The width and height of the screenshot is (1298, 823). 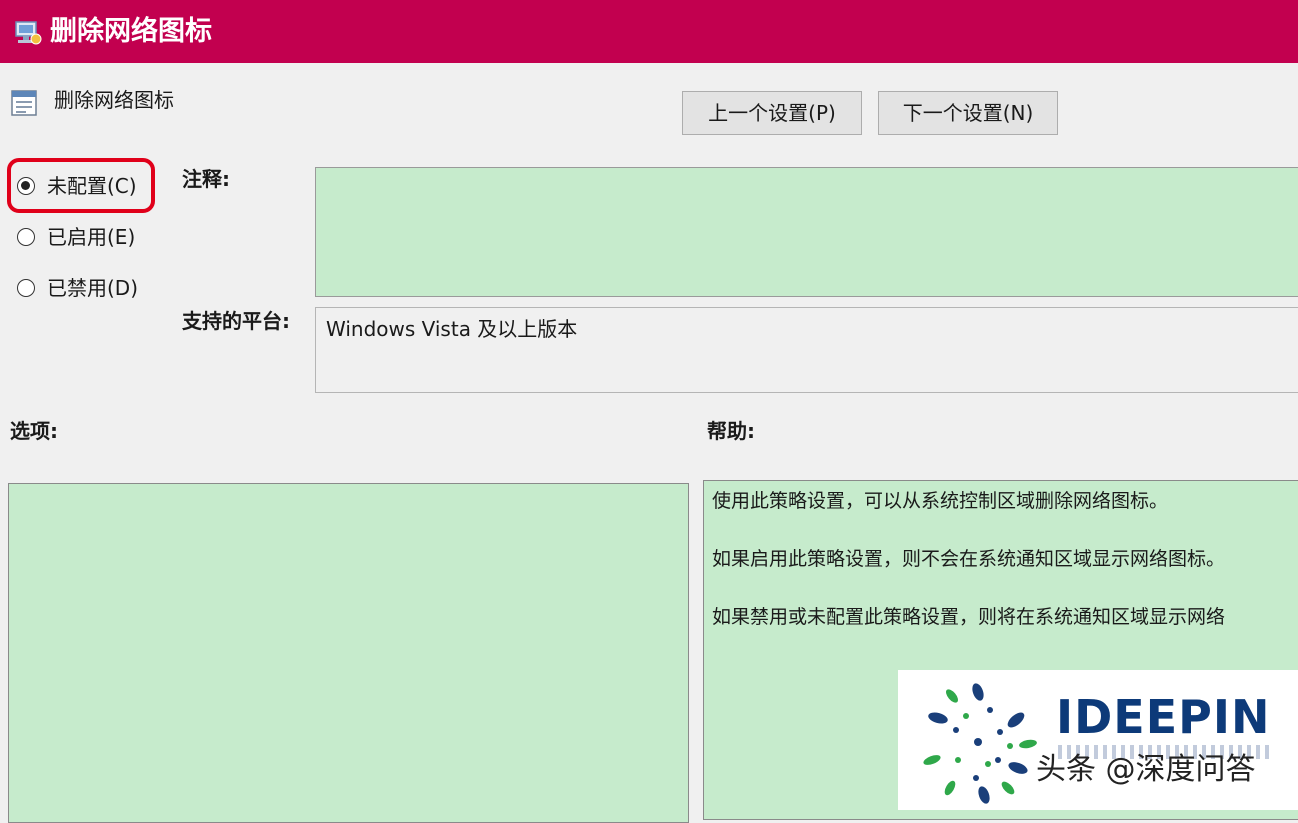 I want to click on radio-enabled-label: 已启用(E), so click(x=91, y=237).